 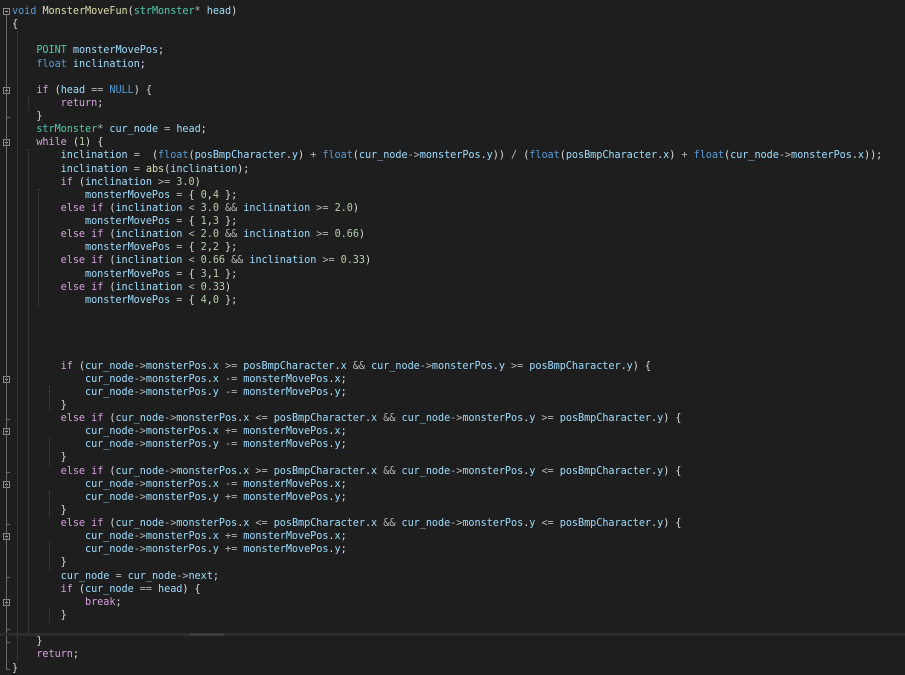 I want to click on code-line: float inclination;, so click(x=79, y=64).